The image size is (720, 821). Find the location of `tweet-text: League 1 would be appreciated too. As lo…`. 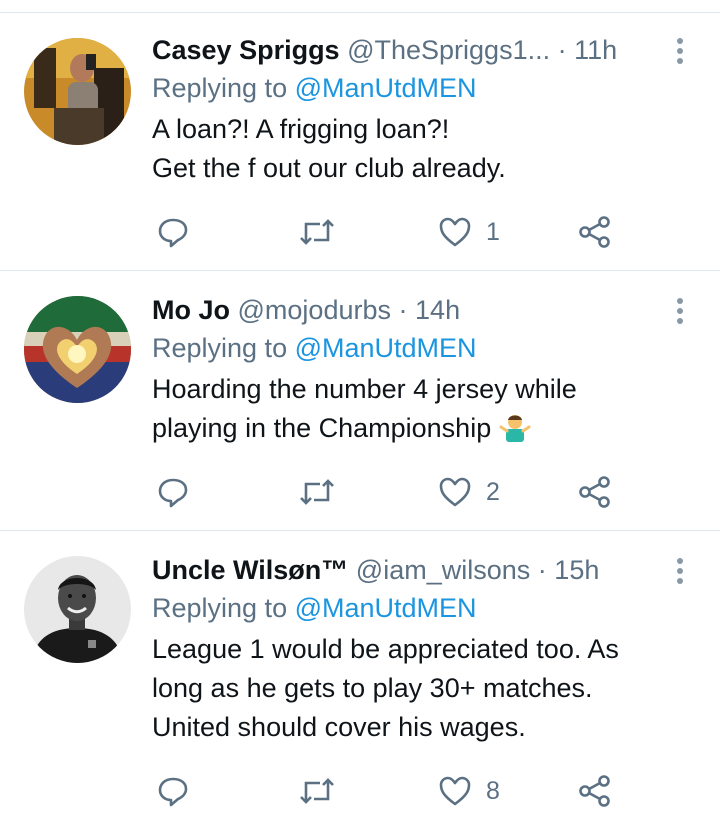

tweet-text: League 1 would be appreciated too. As lo… is located at coordinates (422, 688).